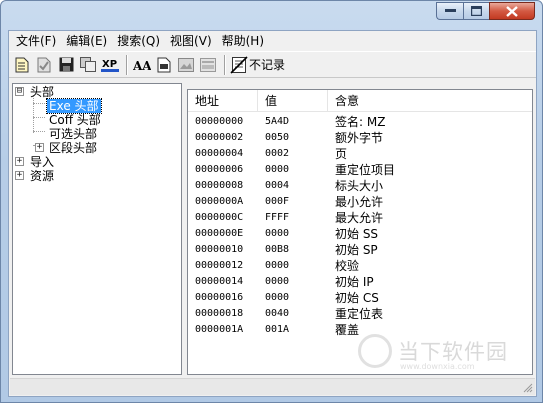  I want to click on tree-node-label: Coff 头部, so click(75, 120).